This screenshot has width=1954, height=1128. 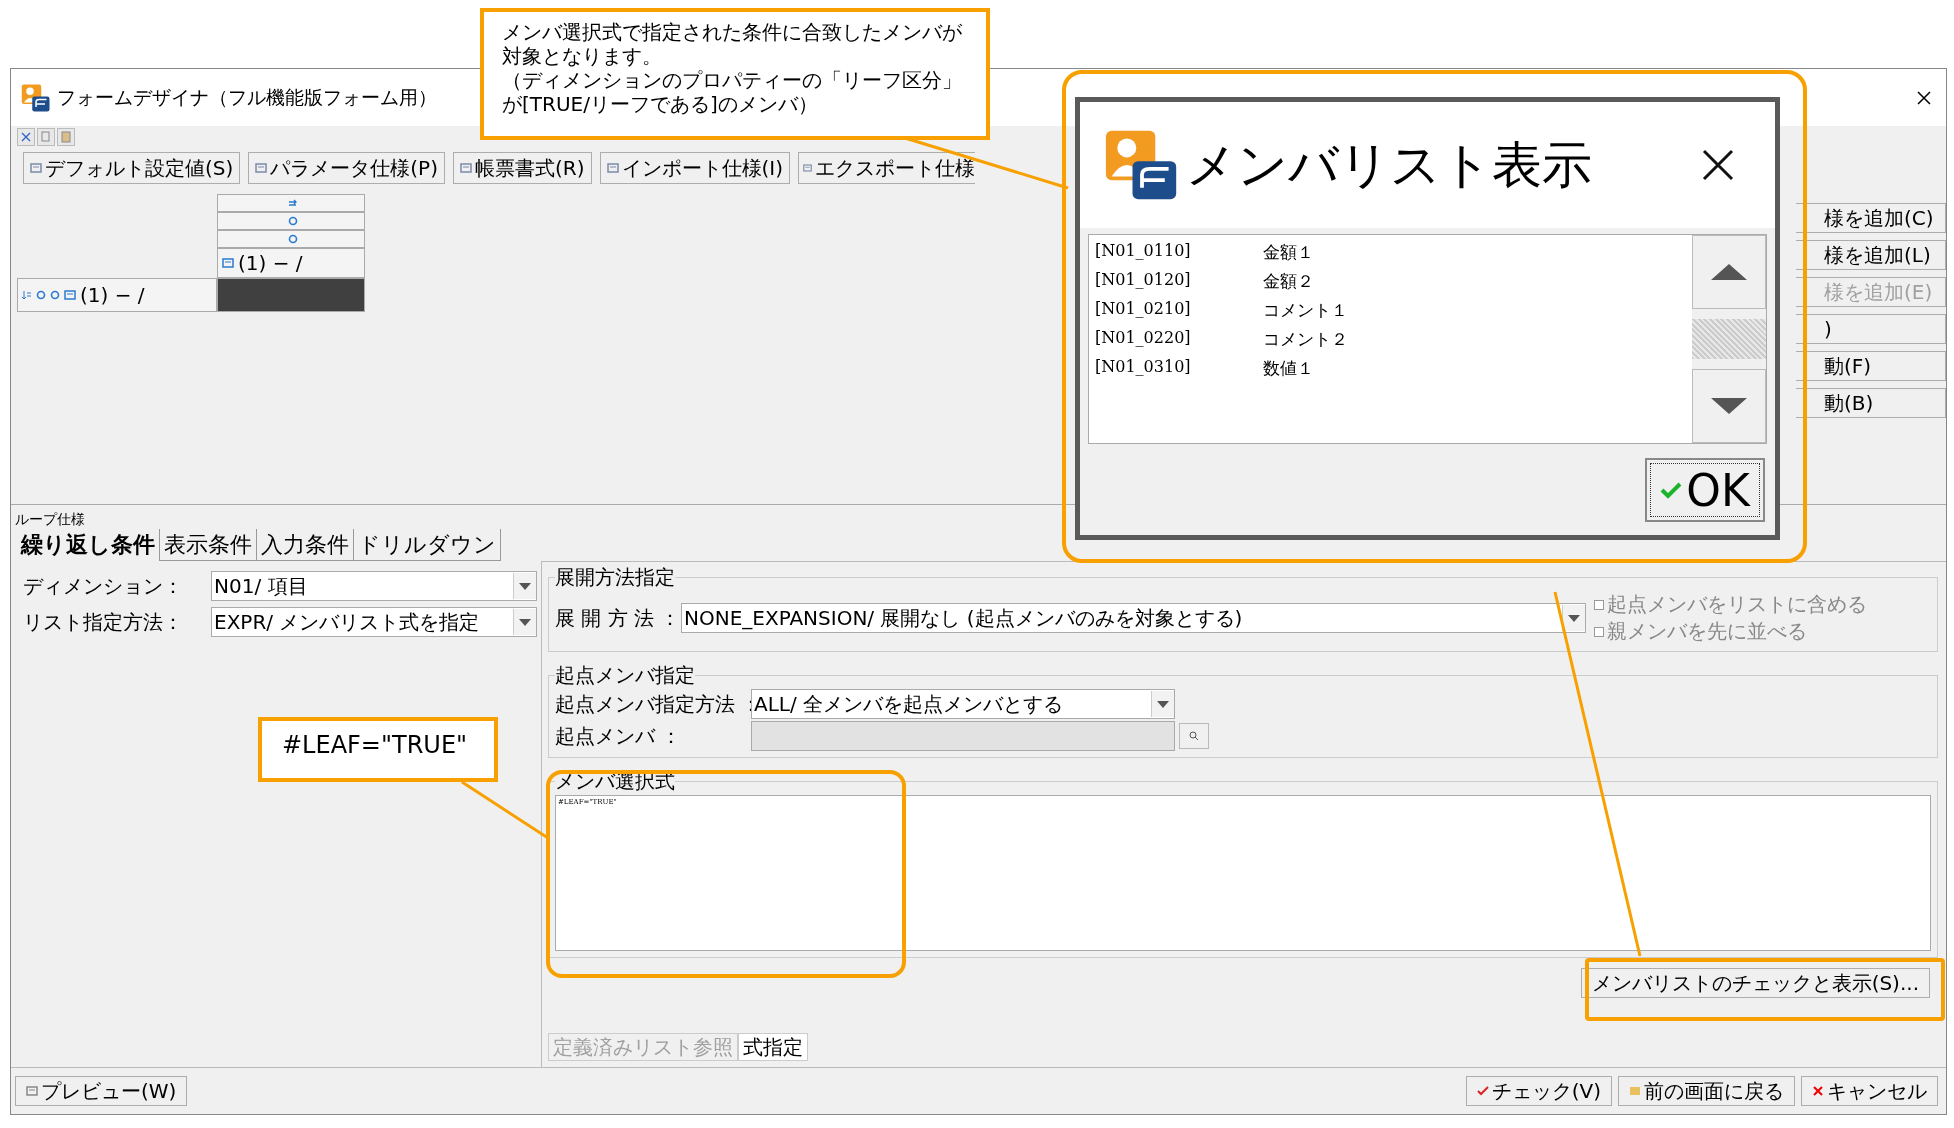 I want to click on member-name: 数値１, so click(x=1288, y=368).